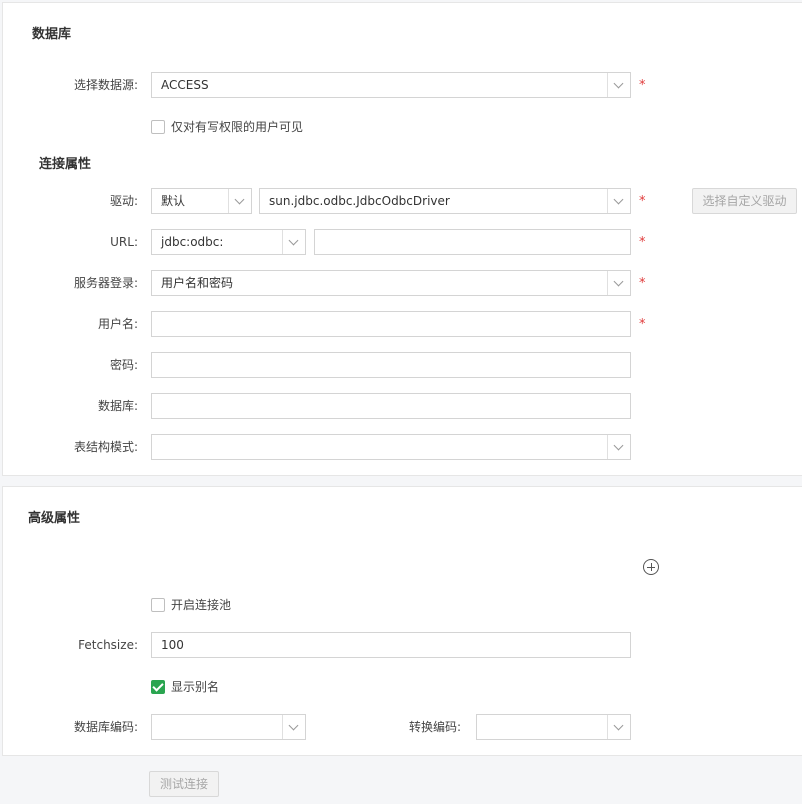  I want to click on section-title-advanced: 高级属性, so click(54, 518).